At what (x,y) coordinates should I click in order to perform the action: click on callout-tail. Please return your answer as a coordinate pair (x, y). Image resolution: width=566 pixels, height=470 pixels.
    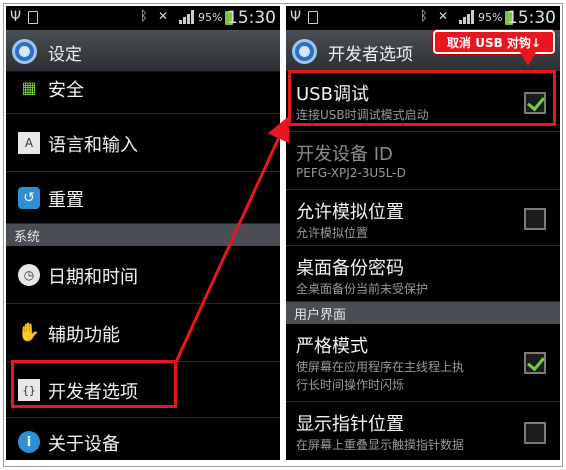
    Looking at the image, I should click on (528, 59).